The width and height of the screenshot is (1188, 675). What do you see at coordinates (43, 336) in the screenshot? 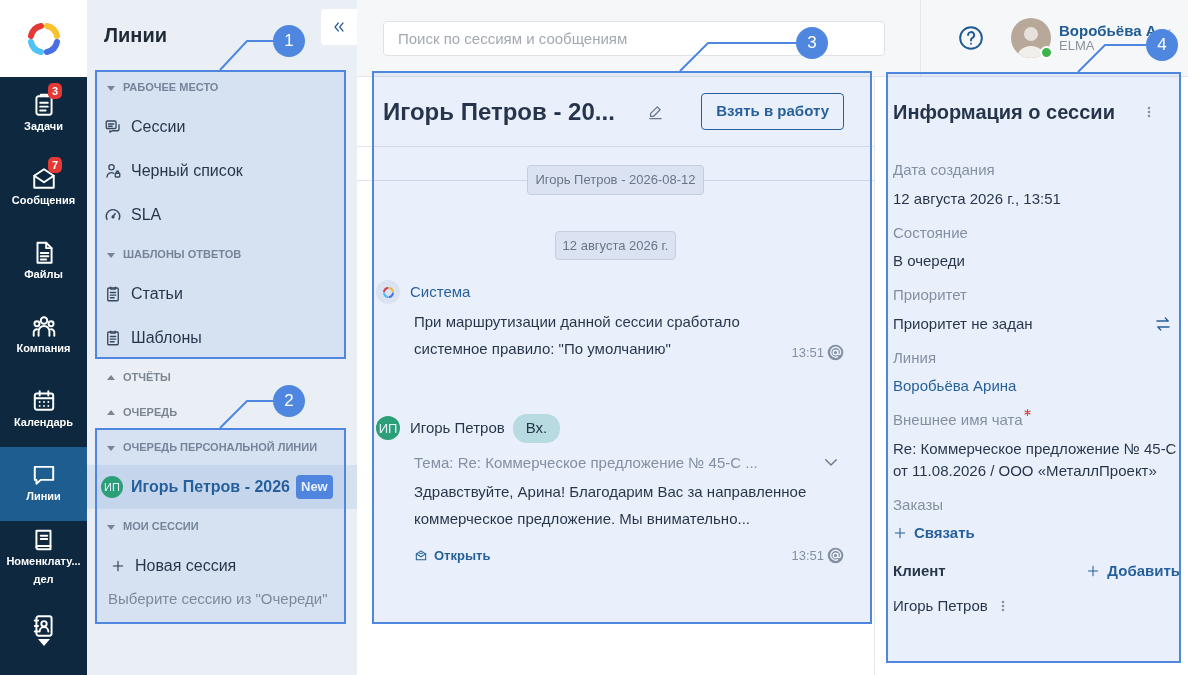
I see `rail-nav-item: Компания` at bounding box center [43, 336].